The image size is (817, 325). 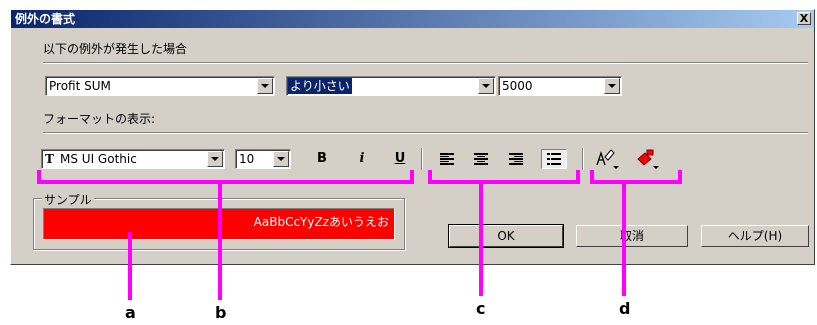 I want to click on highlight-c-bottom, so click(x=504, y=182).